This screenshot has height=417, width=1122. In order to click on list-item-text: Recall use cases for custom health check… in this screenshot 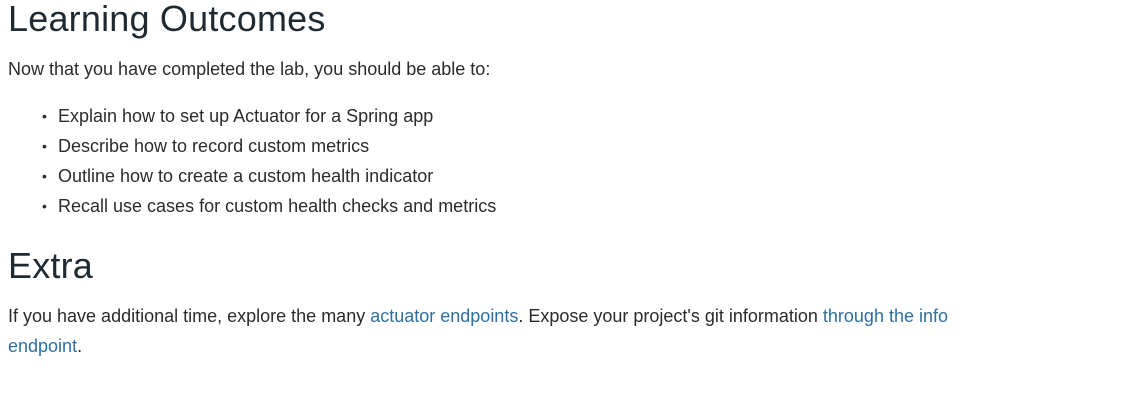, I will do `click(277, 206)`.